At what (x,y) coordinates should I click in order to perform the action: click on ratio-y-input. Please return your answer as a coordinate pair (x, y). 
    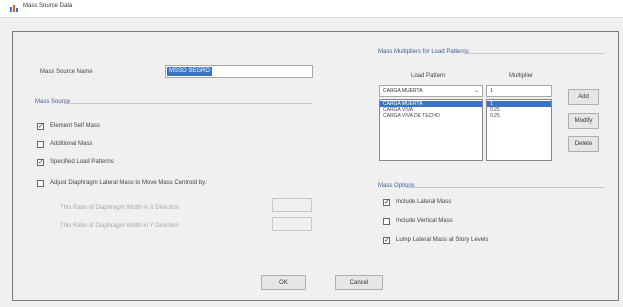
    Looking at the image, I should click on (292, 224).